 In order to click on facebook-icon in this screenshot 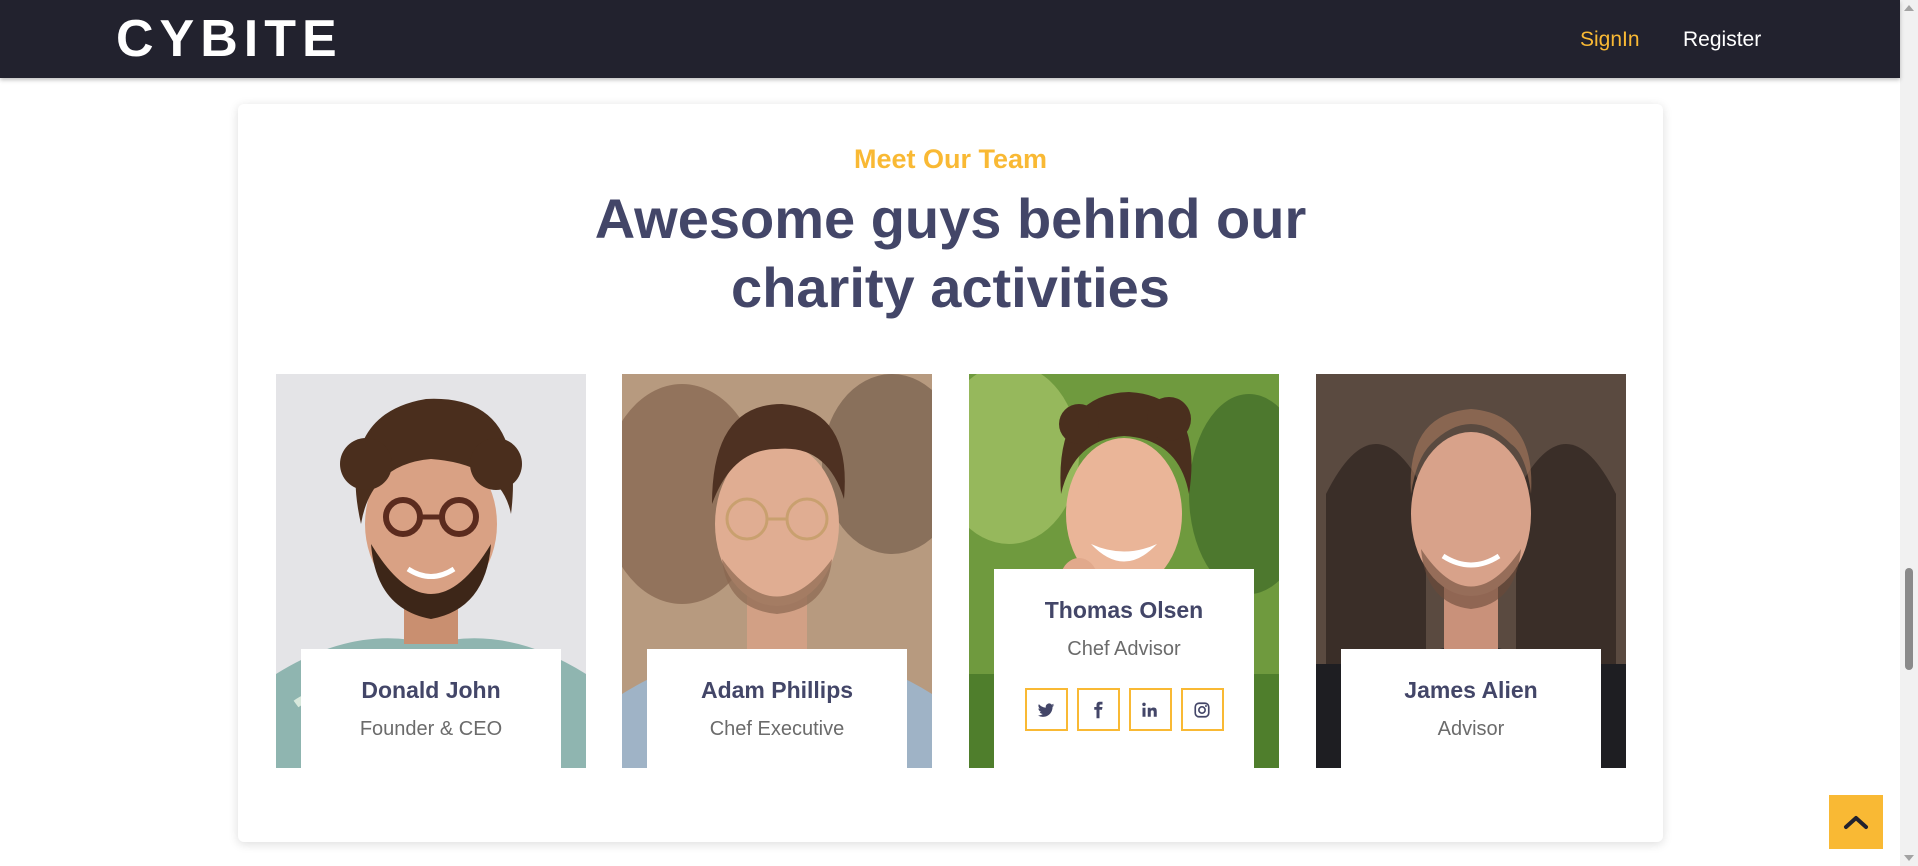, I will do `click(1098, 709)`.